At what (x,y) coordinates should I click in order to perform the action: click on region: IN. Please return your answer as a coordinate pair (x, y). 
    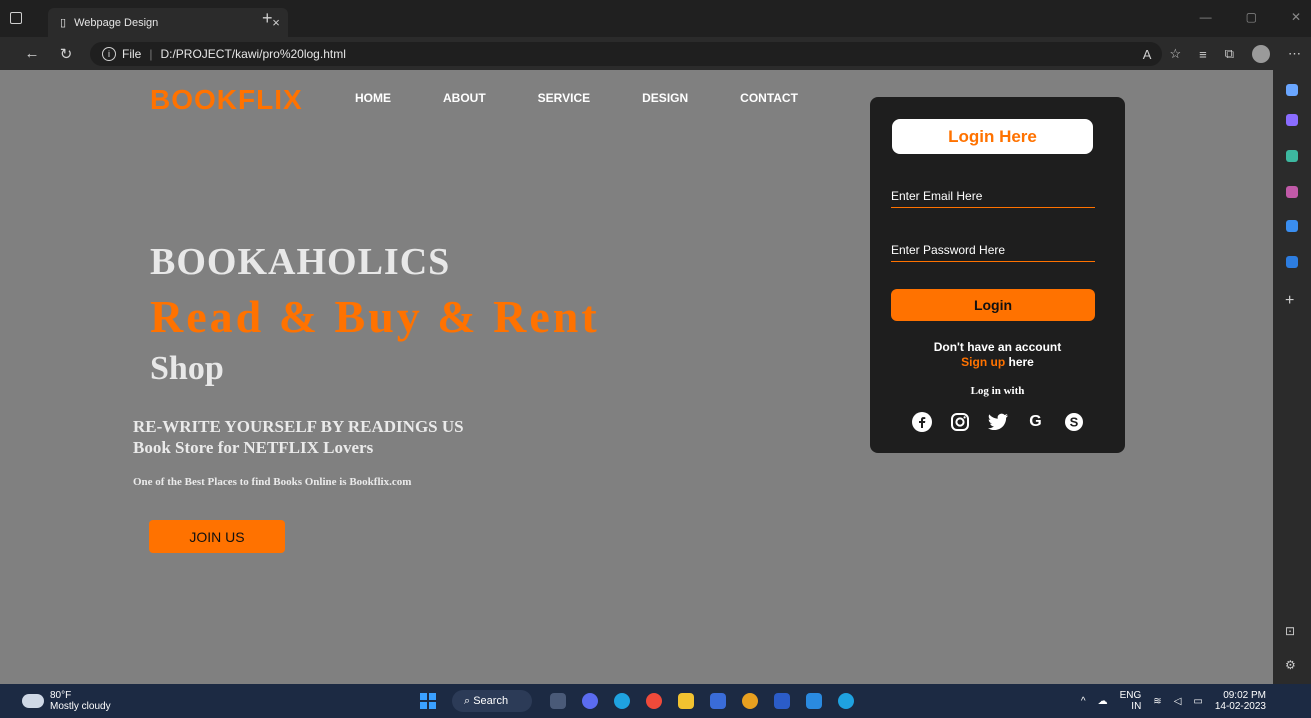
    Looking at the image, I should click on (1136, 706).